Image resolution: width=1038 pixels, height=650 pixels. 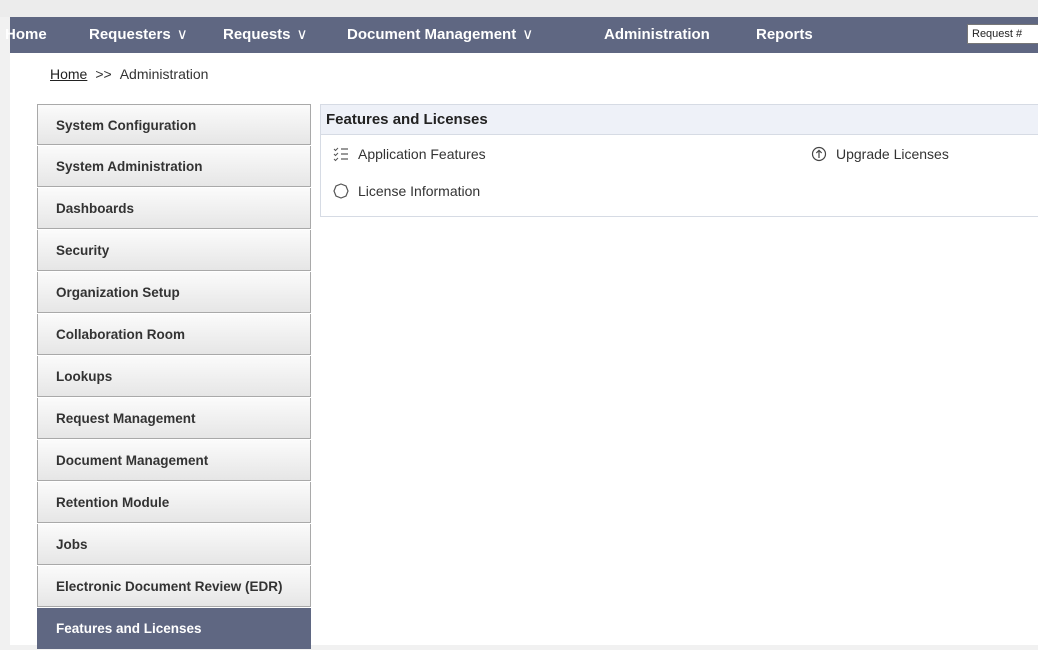 What do you see at coordinates (164, 74) in the screenshot?
I see `breadcrumb-current: Administration` at bounding box center [164, 74].